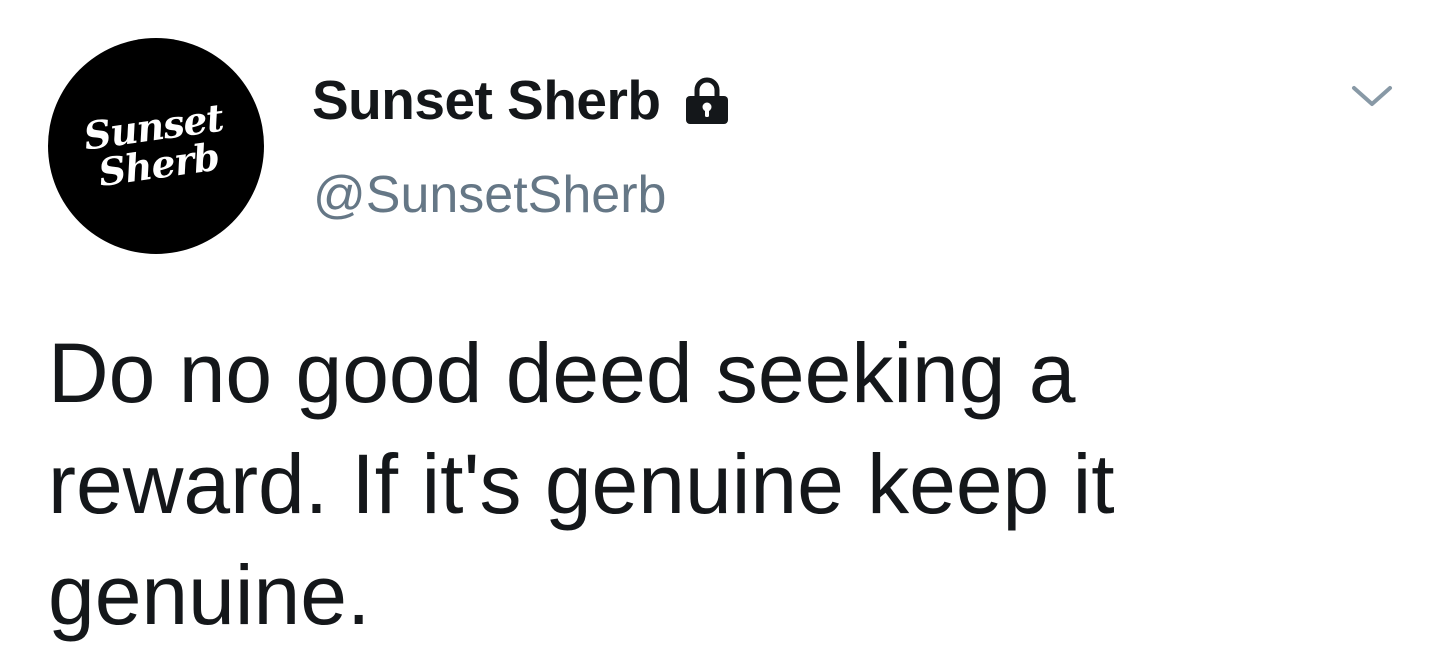 This screenshot has height=672, width=1440. I want to click on author-name-row: Sunset Sherb, so click(522, 100).